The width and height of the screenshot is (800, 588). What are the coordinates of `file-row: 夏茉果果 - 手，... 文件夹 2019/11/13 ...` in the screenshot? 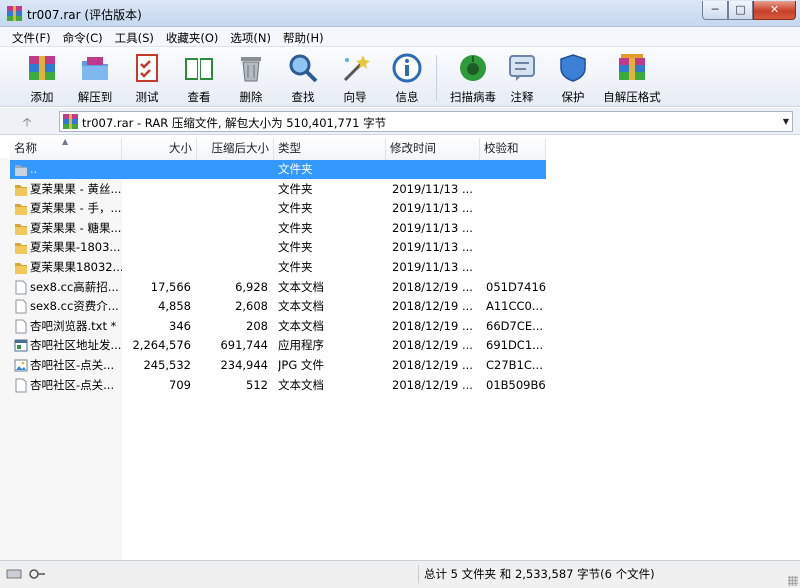 It's located at (278, 208).